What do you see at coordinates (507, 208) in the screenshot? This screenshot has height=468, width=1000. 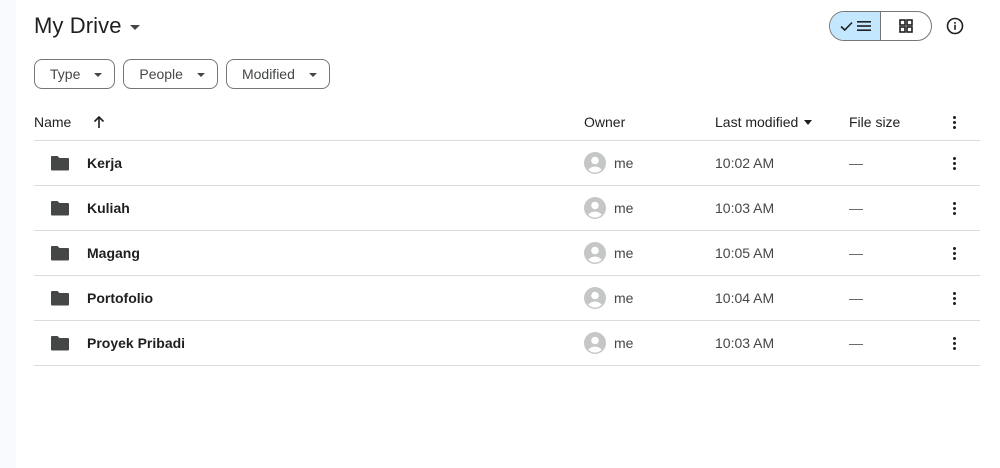 I see `table-row: Kuliah me 10:03 AM —` at bounding box center [507, 208].